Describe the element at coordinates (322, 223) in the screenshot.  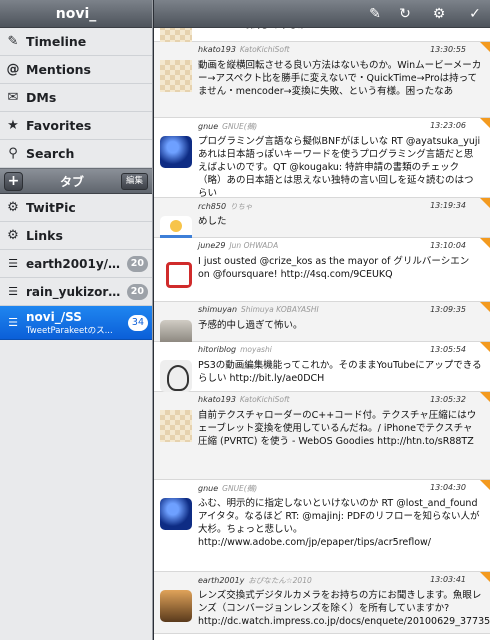
I see `tweet-row: rch850 りちゃ 13:19:34 めした` at that location.